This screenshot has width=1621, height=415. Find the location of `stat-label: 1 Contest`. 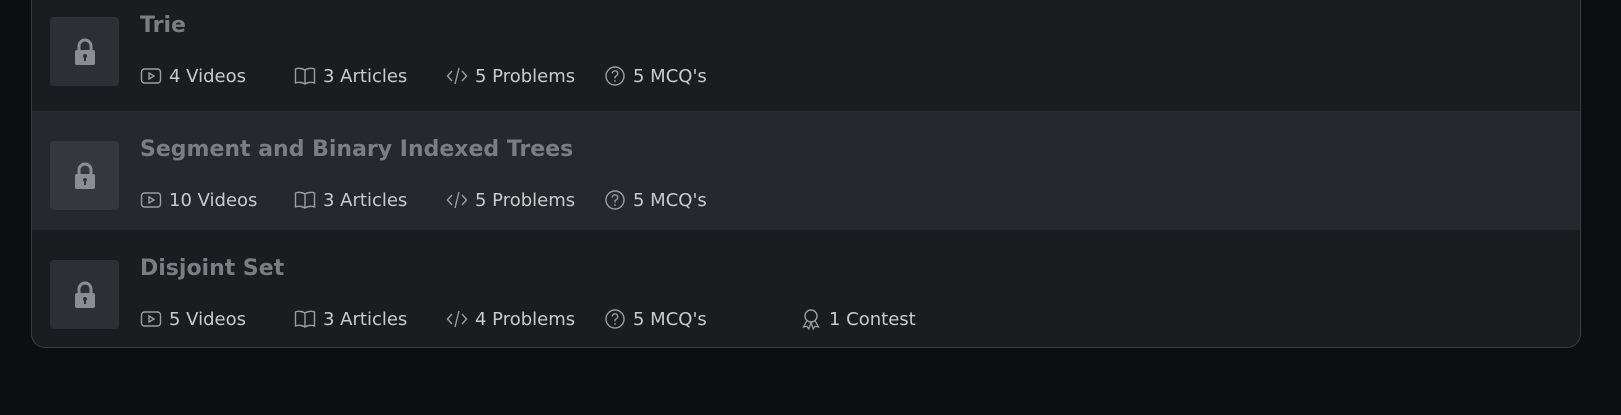

stat-label: 1 Contest is located at coordinates (872, 319).